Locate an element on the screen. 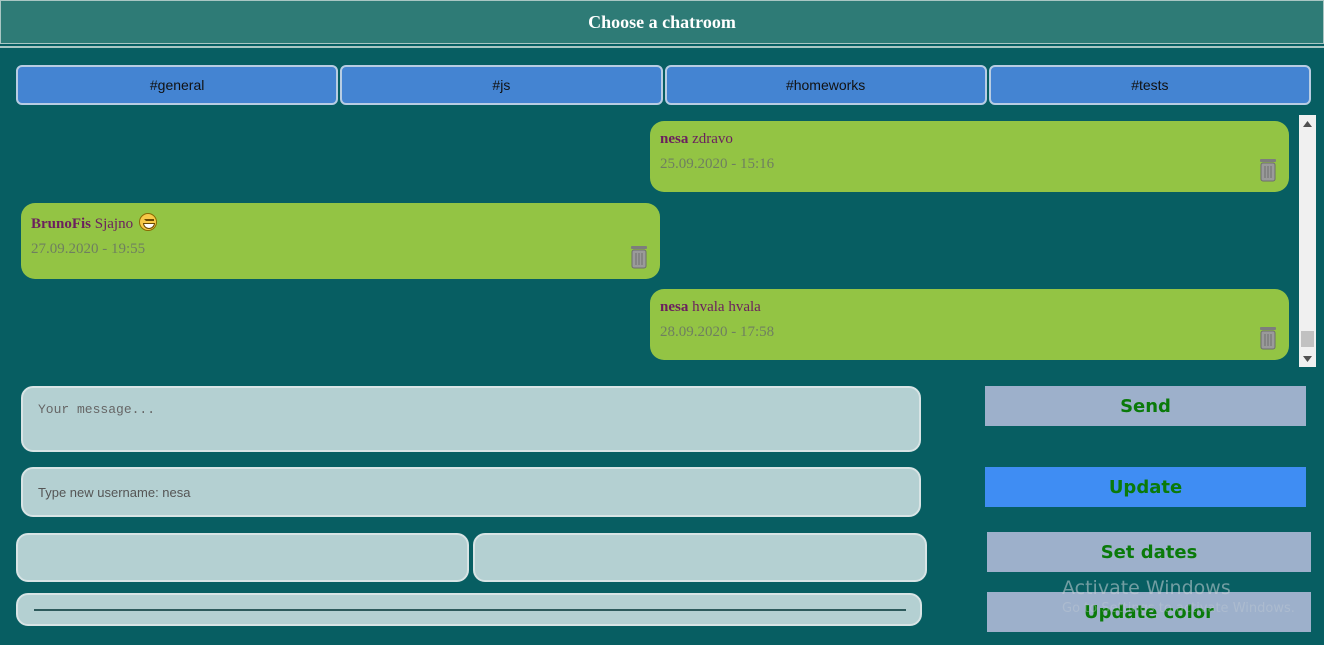 The width and height of the screenshot is (1324, 645). message-input is located at coordinates (471, 419).